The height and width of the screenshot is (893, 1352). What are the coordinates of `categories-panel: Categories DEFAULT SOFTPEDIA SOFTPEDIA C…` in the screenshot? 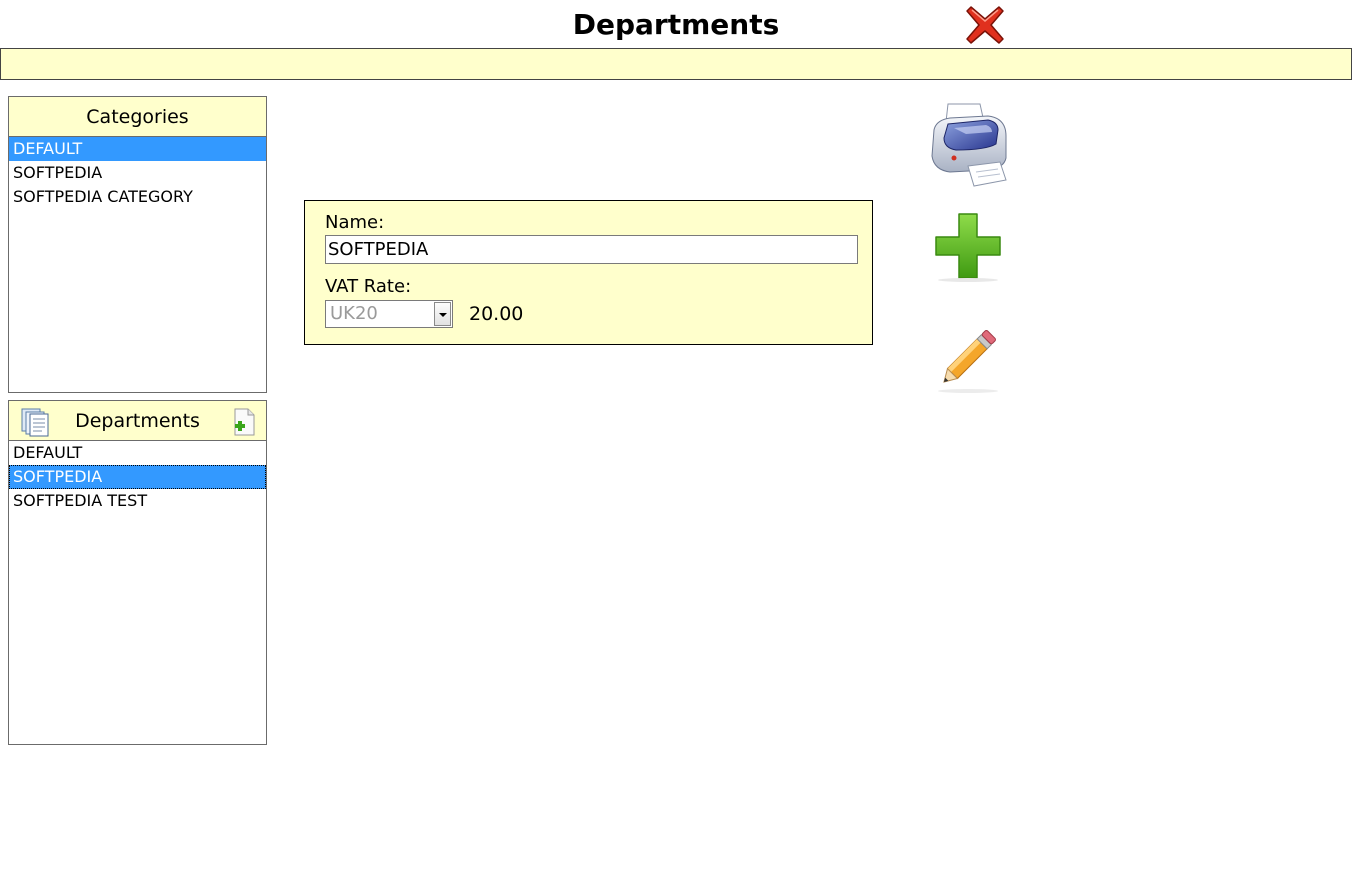 It's located at (137, 244).